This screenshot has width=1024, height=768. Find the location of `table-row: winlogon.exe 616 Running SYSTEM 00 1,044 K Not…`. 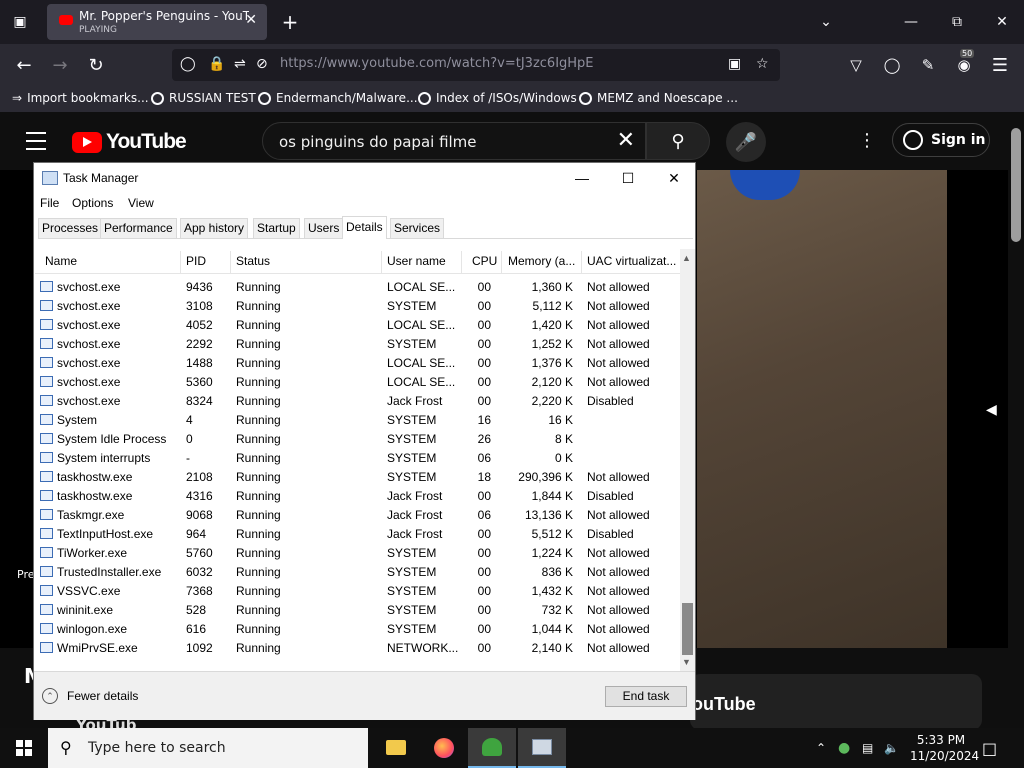

table-row: winlogon.exe 616 Running SYSTEM 00 1,044 K Not… is located at coordinates (358, 628).